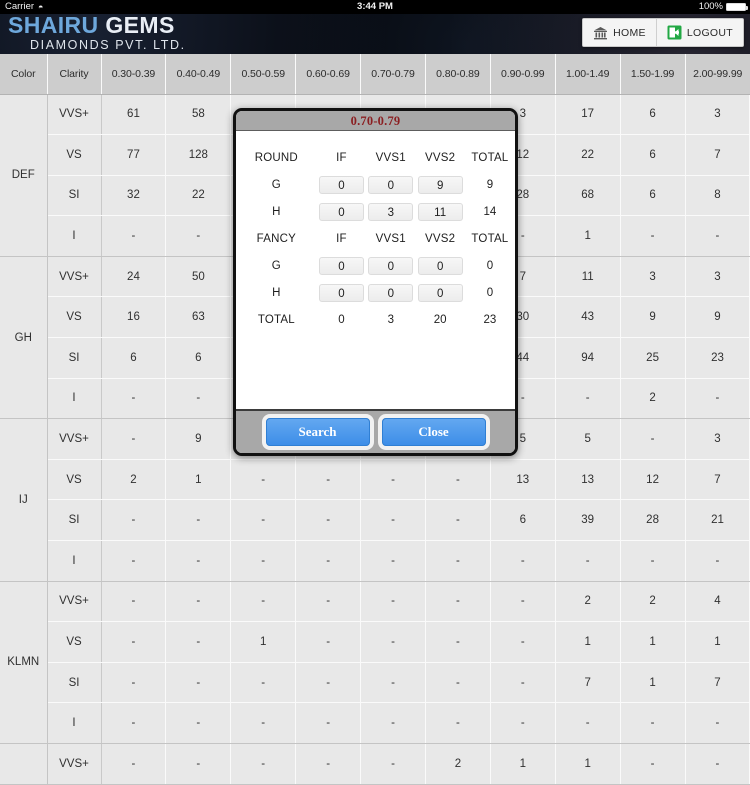 Image resolution: width=750 pixels, height=785 pixels. Describe the element at coordinates (619, 32) in the screenshot. I see `home-button: HOME` at that location.